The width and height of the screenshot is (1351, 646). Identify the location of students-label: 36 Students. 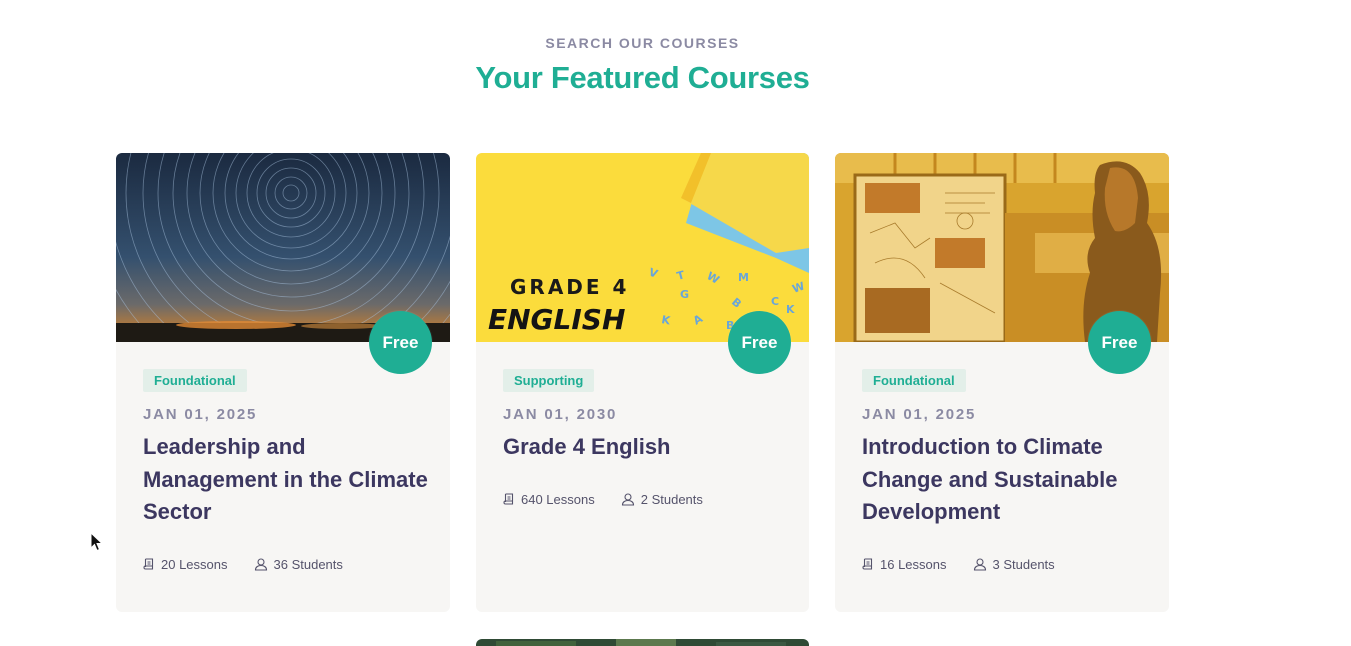
(308, 564).